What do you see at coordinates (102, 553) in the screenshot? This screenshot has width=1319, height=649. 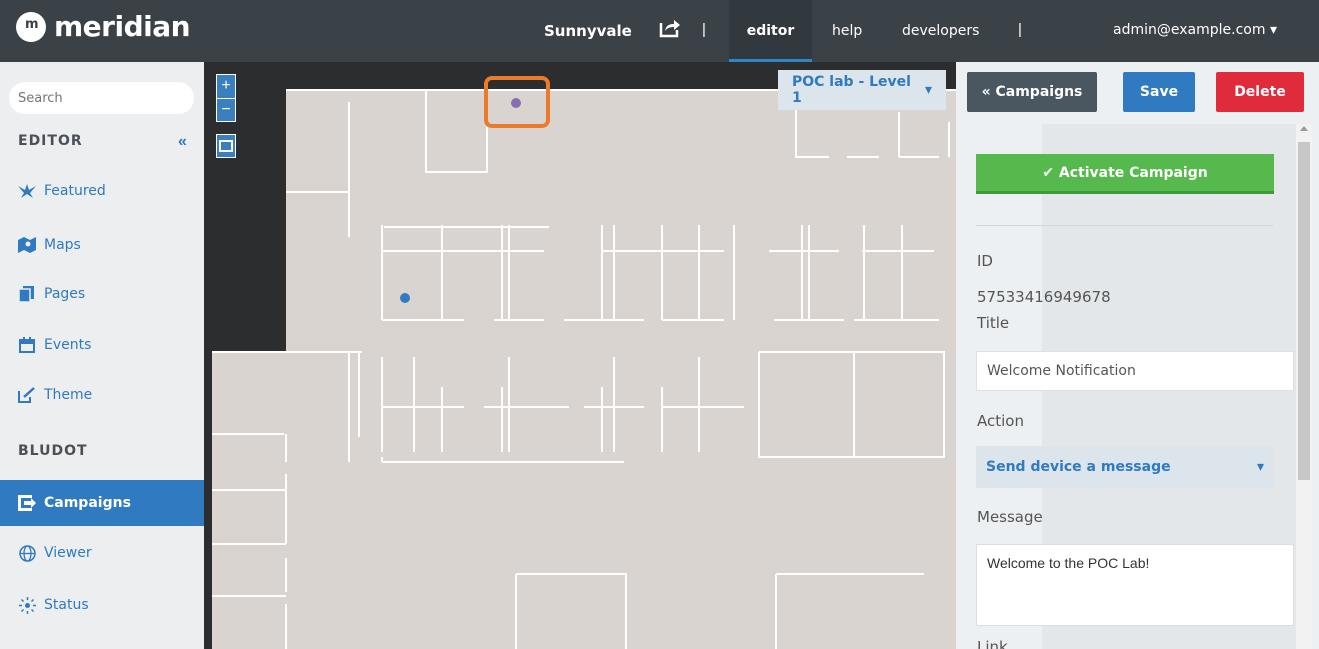 I see `sidebar-item-viewer: Viewer` at bounding box center [102, 553].